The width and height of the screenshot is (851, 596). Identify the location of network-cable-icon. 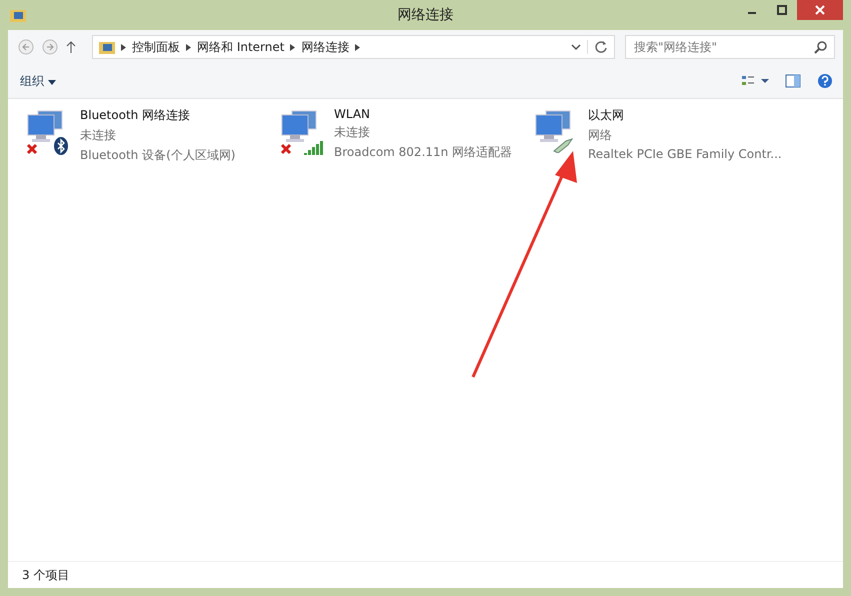
(563, 145).